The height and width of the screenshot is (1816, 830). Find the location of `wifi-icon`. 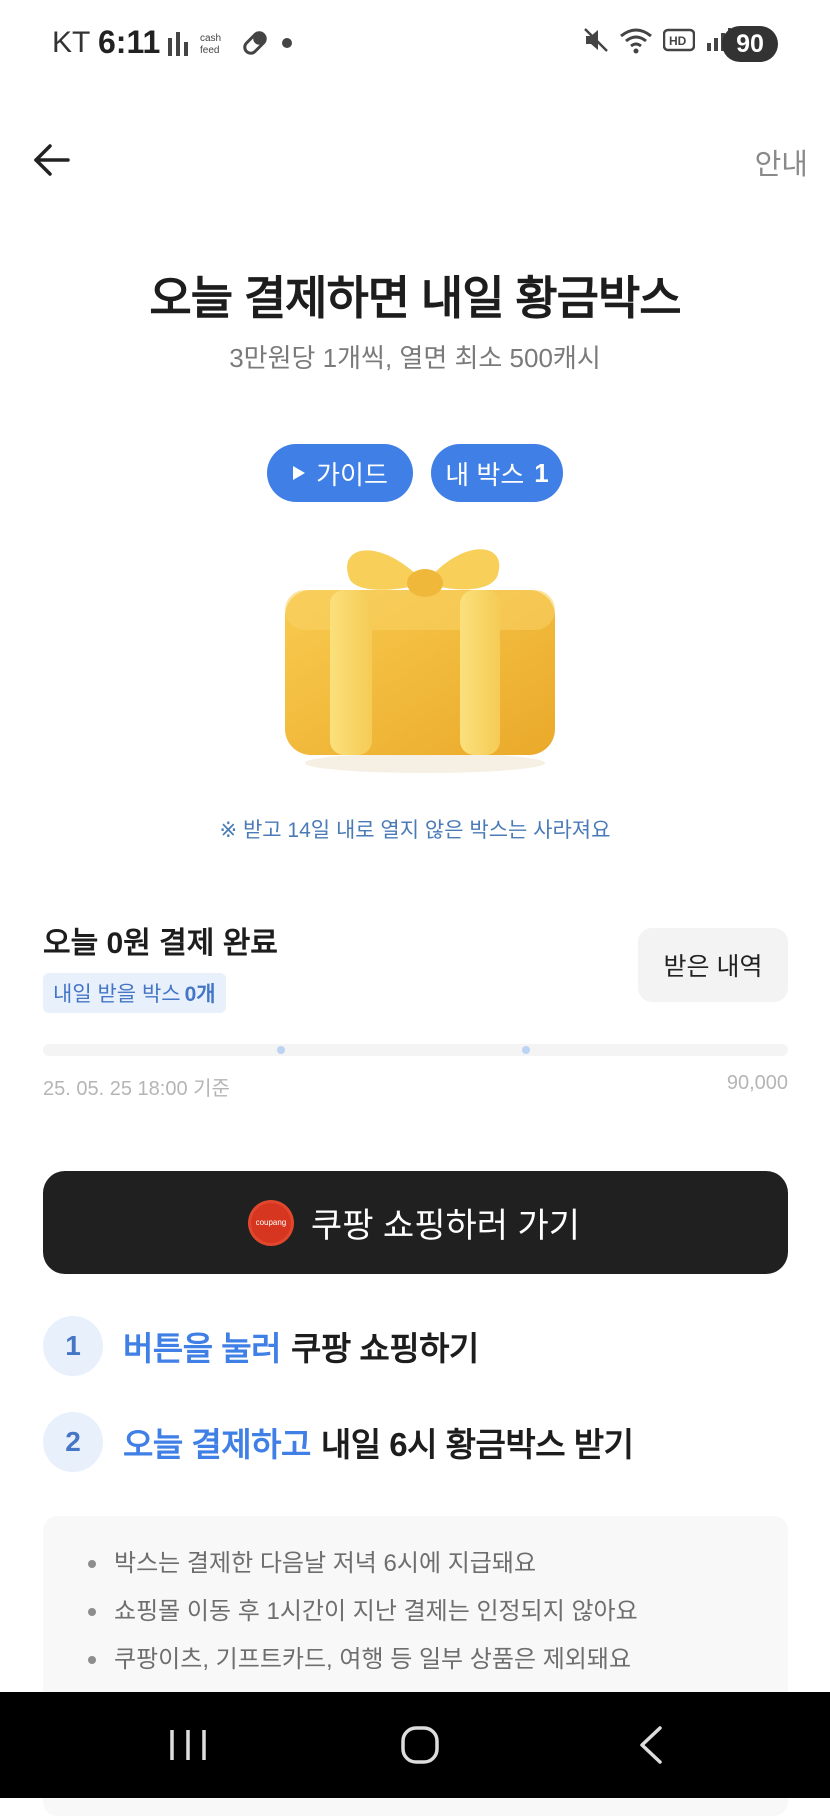

wifi-icon is located at coordinates (636, 41).